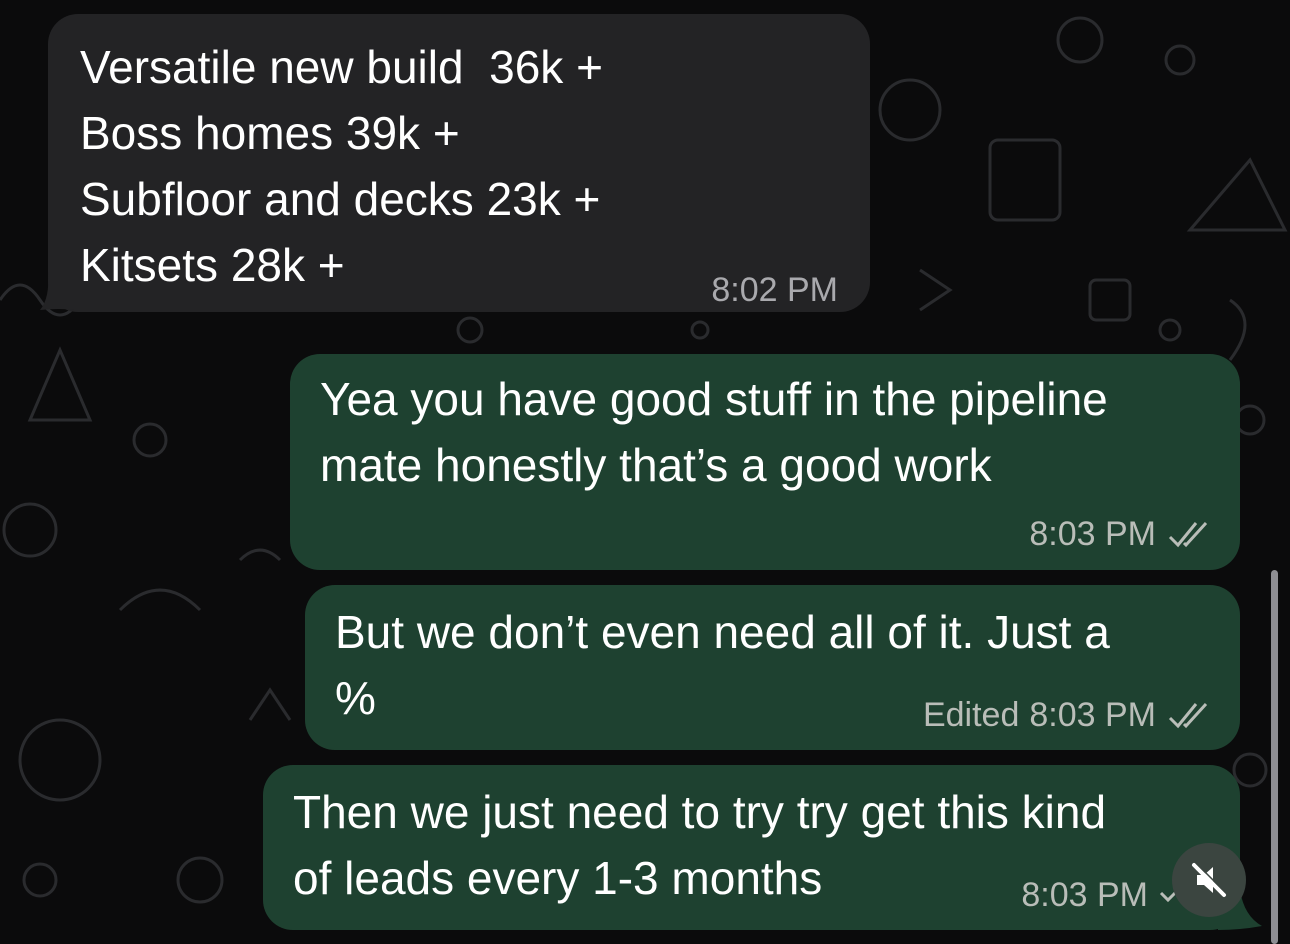 The height and width of the screenshot is (944, 1290). What do you see at coordinates (270, 133) in the screenshot?
I see `message-text-line: Boss homes 39k +` at bounding box center [270, 133].